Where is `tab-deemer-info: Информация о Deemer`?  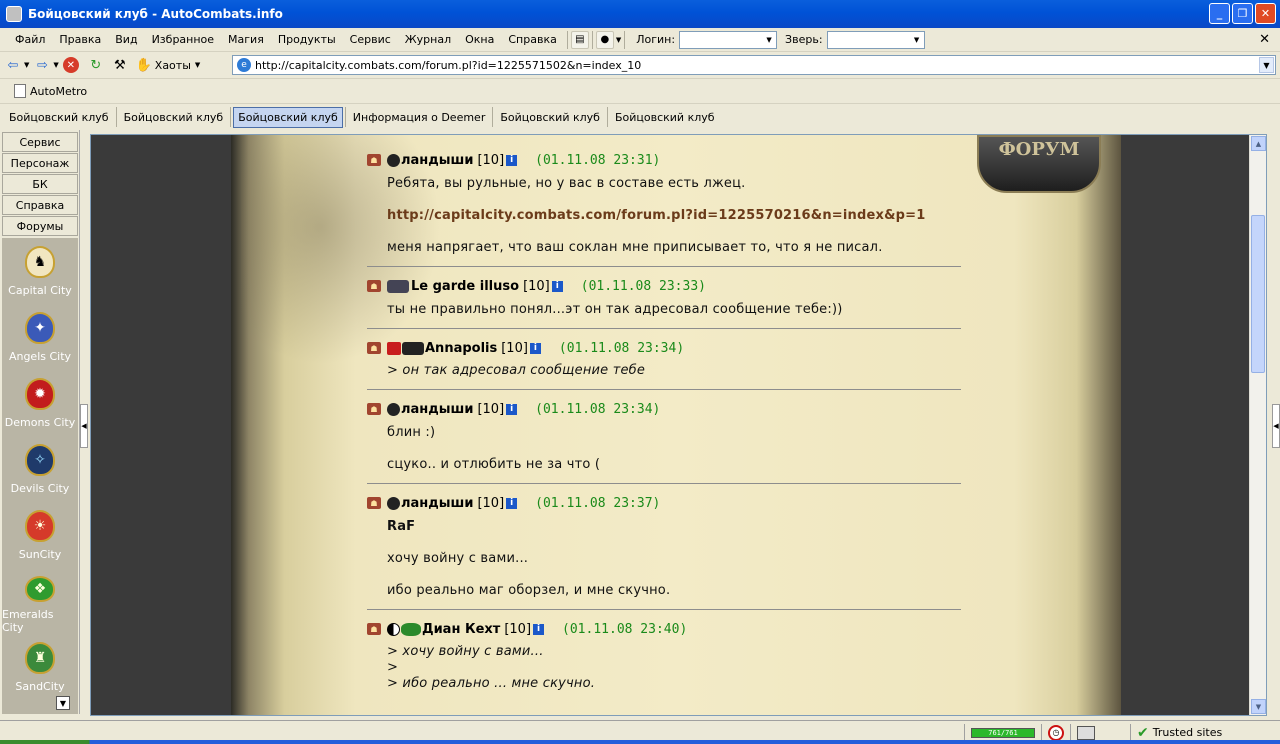 tab-deemer-info: Информация о Deemer is located at coordinates (419, 117).